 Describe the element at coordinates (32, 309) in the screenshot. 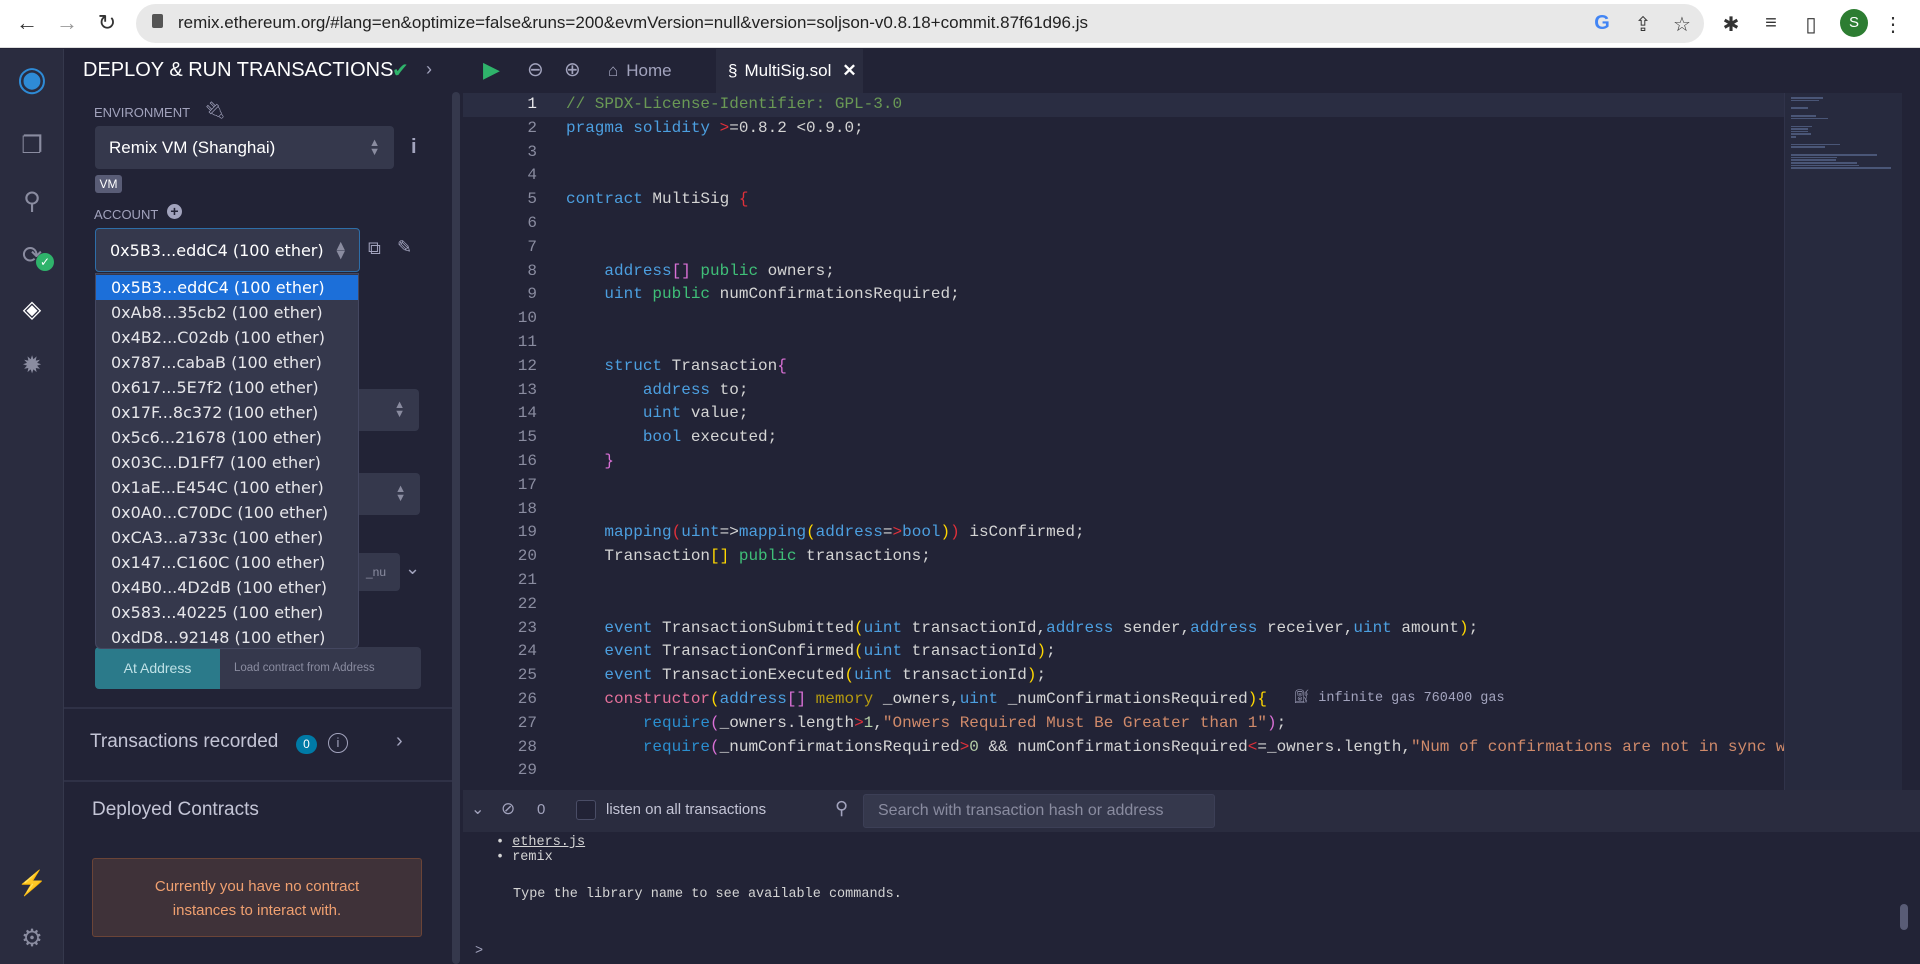

I see `deploy-run-icon: ◈` at that location.